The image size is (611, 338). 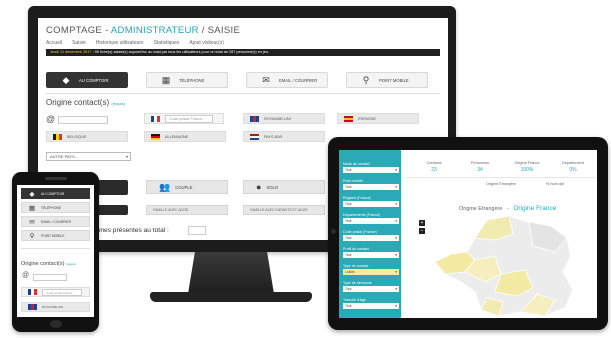 I want to click on nav-historique: Historique utilisateurs, so click(x=120, y=43).